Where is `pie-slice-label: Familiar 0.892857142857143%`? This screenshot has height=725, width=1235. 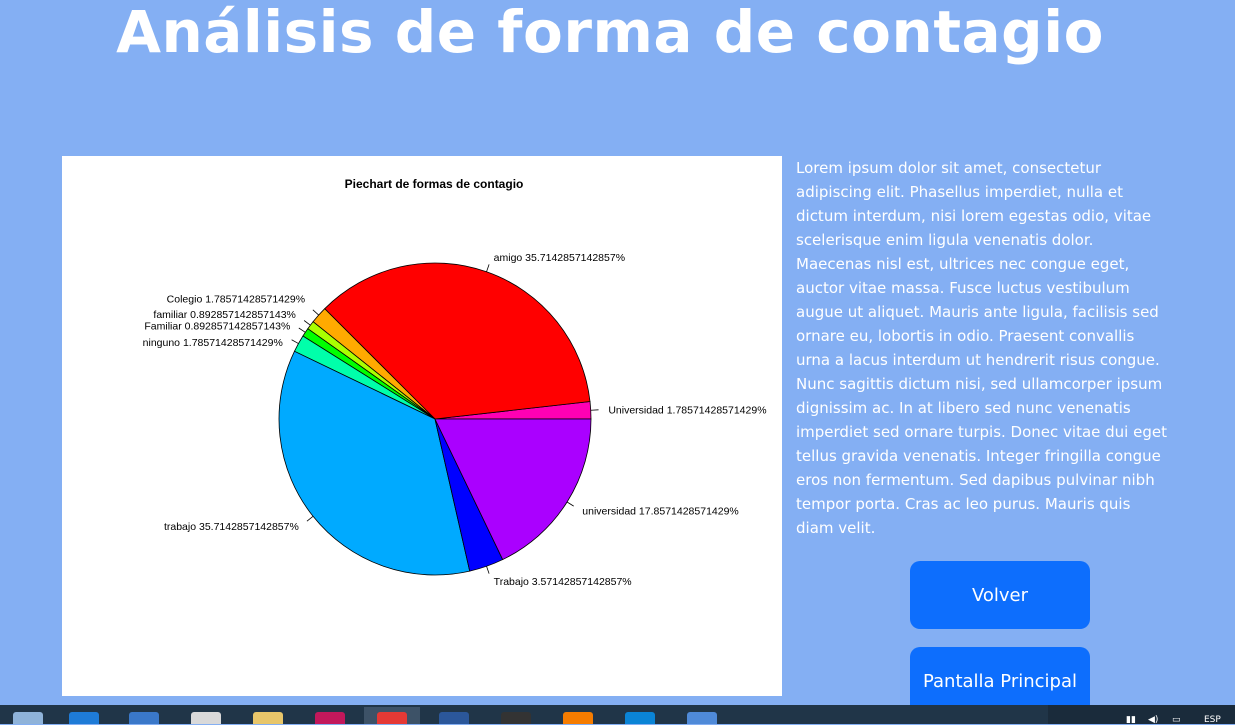 pie-slice-label: Familiar 0.892857142857143% is located at coordinates (217, 327).